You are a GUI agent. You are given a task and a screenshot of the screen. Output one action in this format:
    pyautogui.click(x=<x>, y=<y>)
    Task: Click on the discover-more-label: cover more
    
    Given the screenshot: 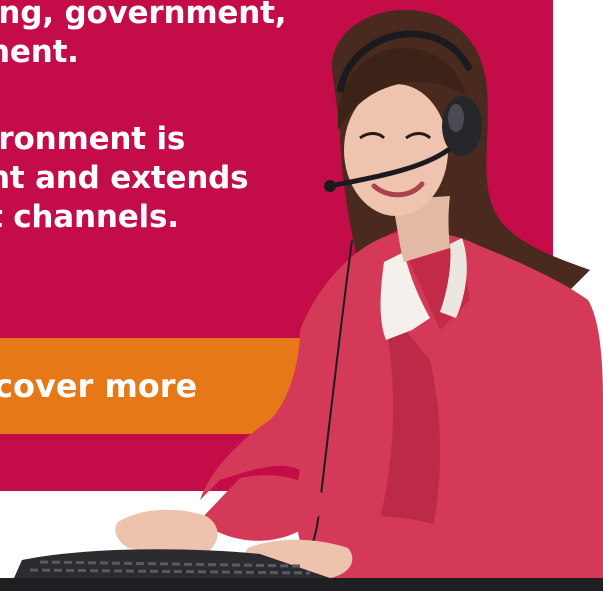 What is the action you would take?
    pyautogui.click(x=99, y=386)
    